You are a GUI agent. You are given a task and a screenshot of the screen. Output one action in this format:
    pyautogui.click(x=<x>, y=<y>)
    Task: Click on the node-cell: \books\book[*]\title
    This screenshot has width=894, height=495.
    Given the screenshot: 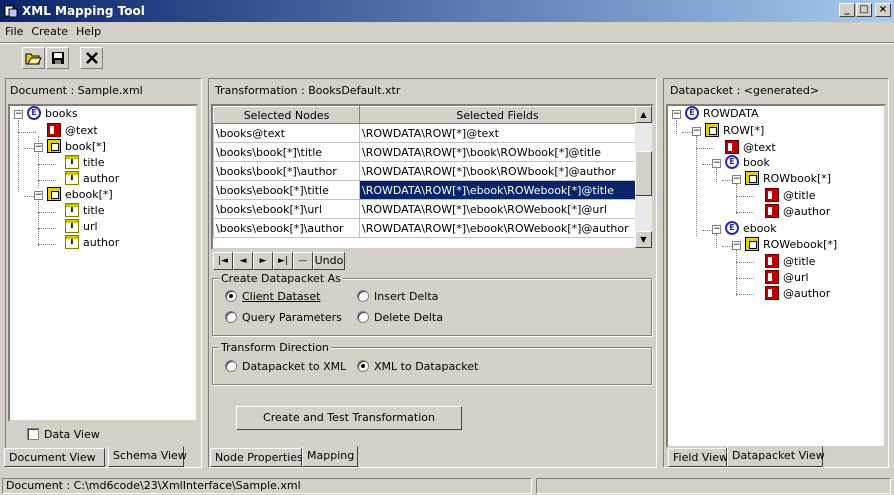 What is the action you would take?
    pyautogui.click(x=286, y=152)
    